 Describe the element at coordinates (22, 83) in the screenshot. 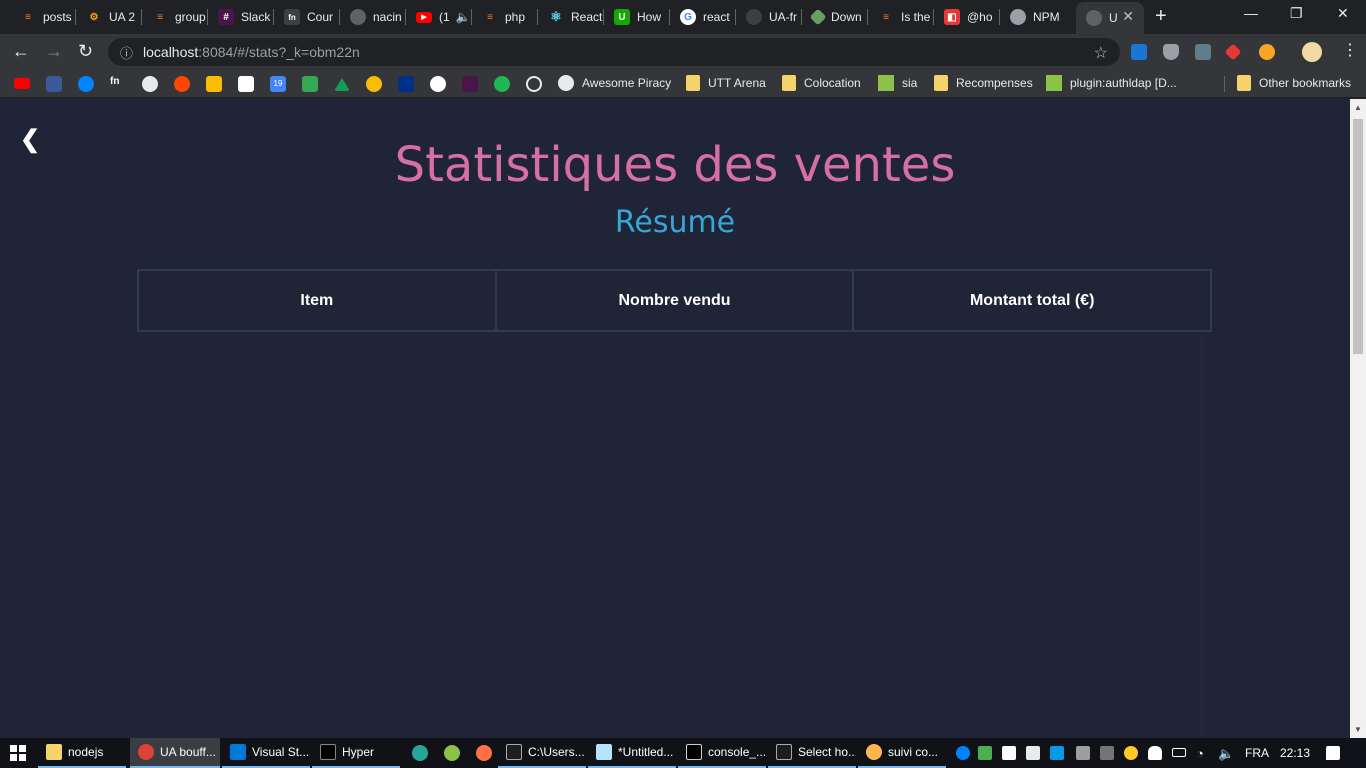

I see `youtube-icon` at that location.